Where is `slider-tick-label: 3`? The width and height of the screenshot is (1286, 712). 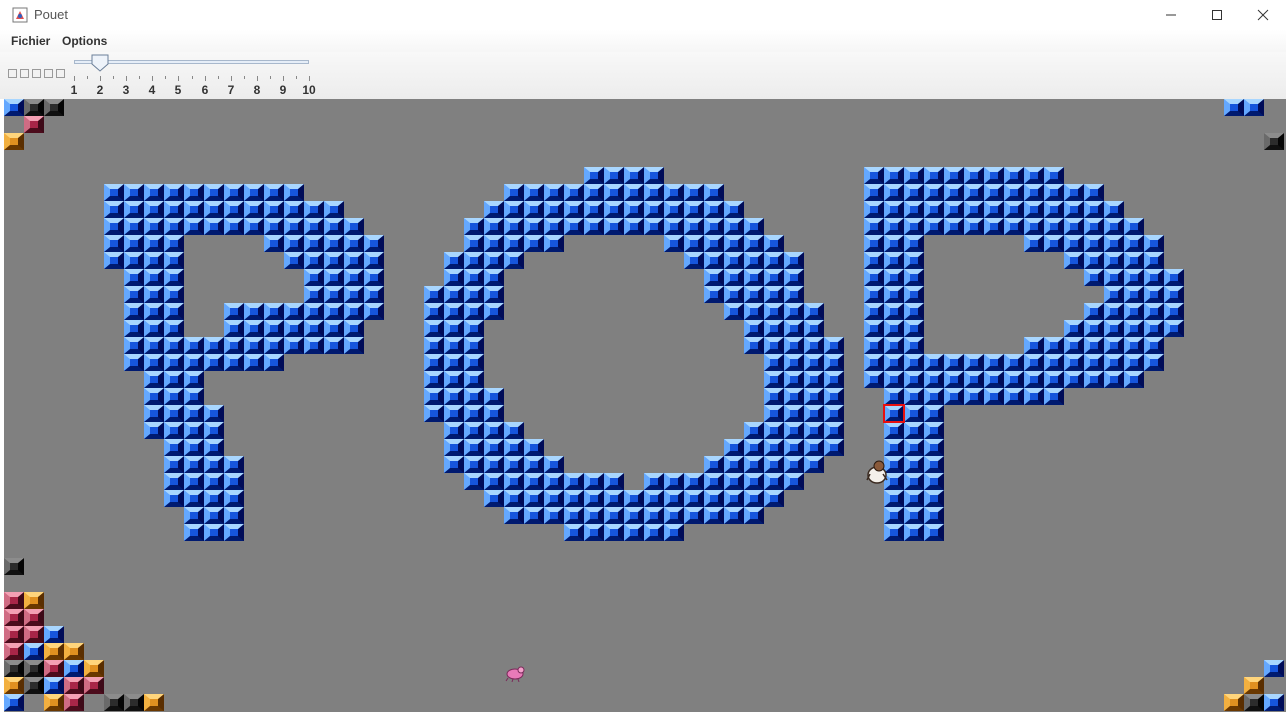
slider-tick-label: 3 is located at coordinates (126, 90).